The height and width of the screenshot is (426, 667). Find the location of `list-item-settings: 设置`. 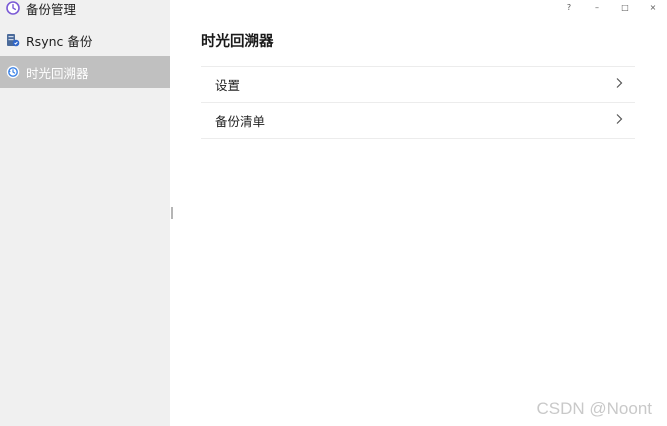

list-item-settings: 设置 is located at coordinates (418, 85).